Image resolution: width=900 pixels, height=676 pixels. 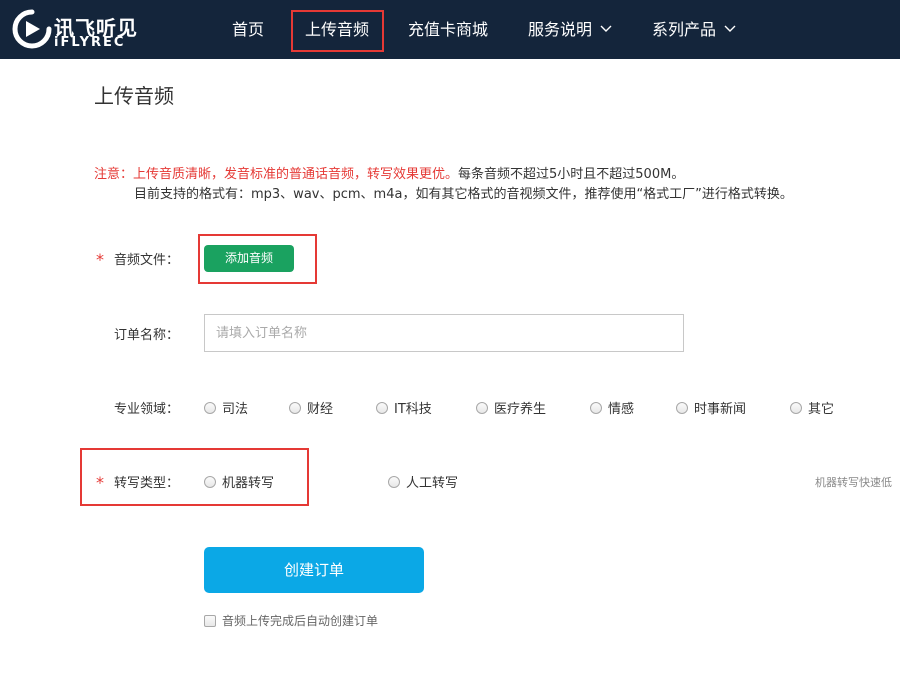 I want to click on domain-option-law: 司法, so click(x=226, y=407).